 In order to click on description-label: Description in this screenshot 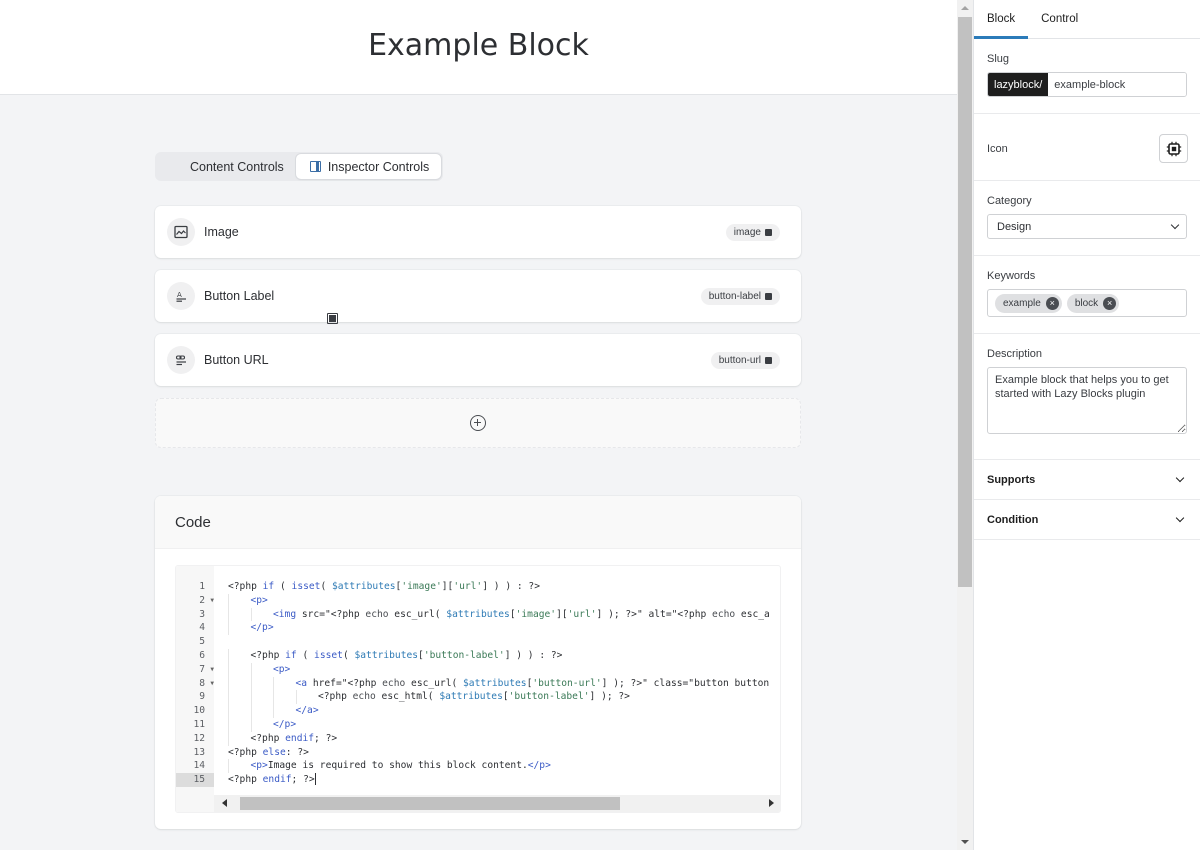, I will do `click(1015, 354)`.